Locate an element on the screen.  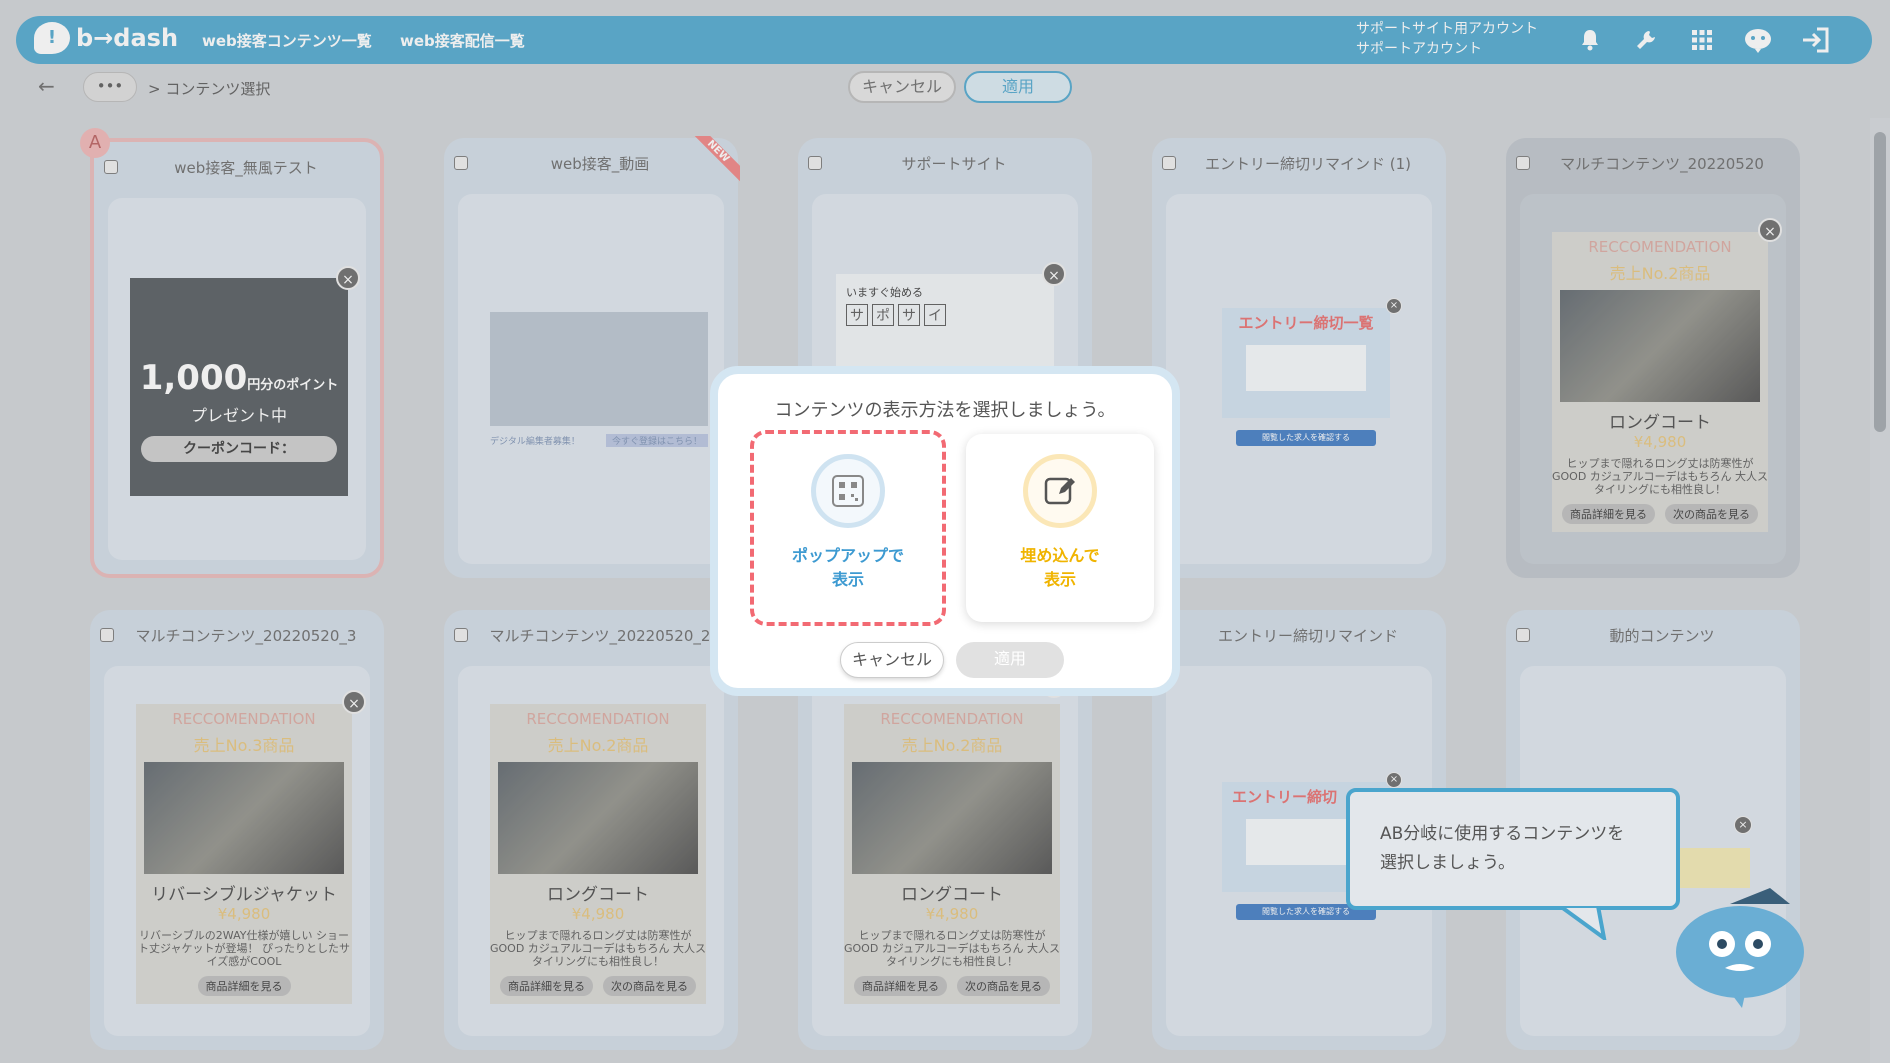
embed-option-label-2: 表示 is located at coordinates (1059, 579).